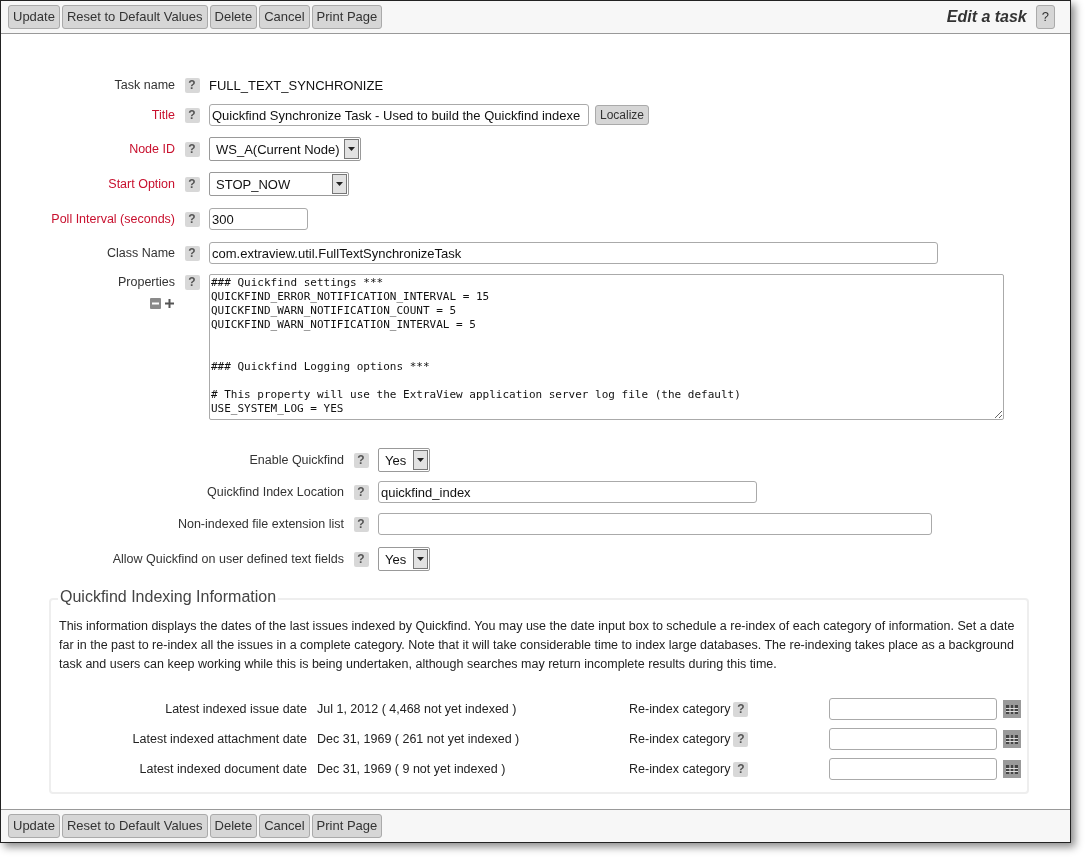 The image size is (1085, 858). I want to click on info-value: Dec 31, 1969 ( 261 not yet indexed ), so click(418, 739).